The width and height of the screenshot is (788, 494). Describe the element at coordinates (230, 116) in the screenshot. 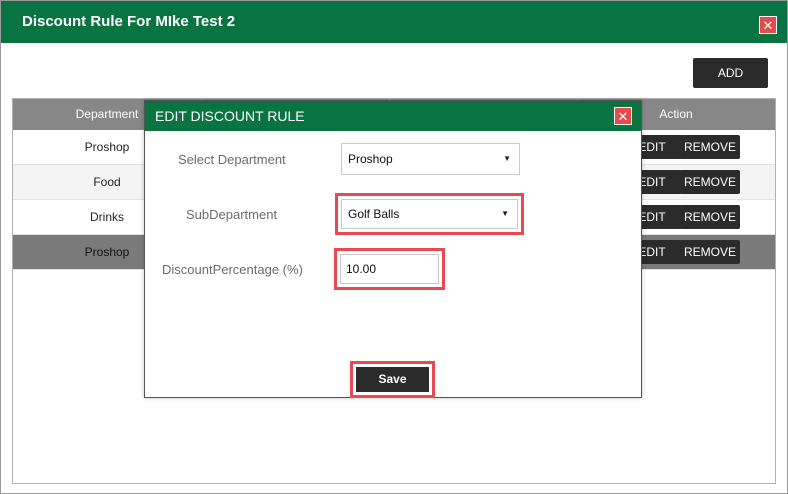

I see `dialog-title: EDIT DISCOUNT RULE` at that location.